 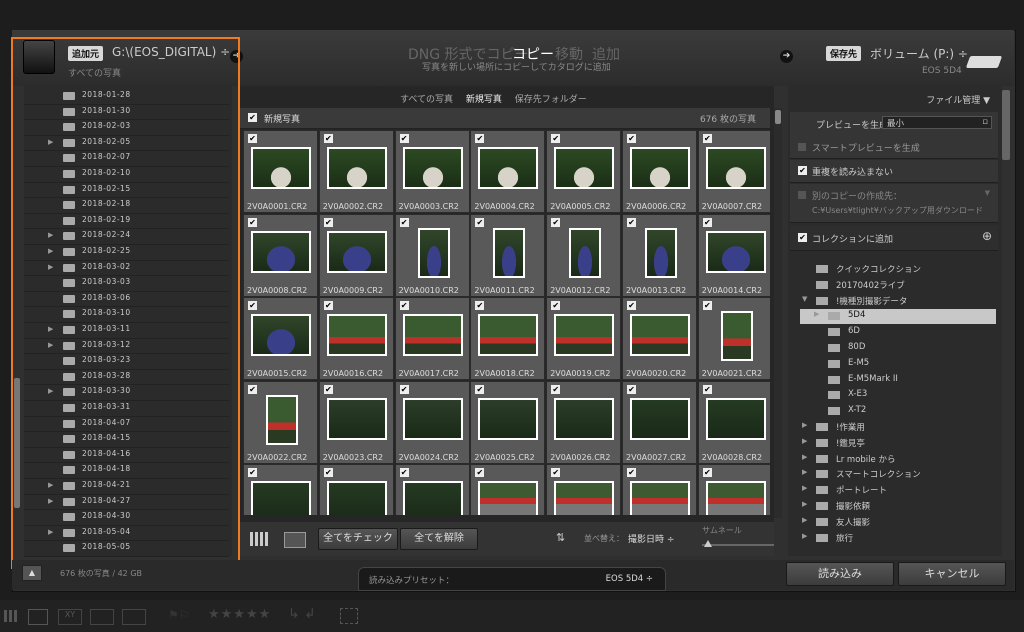 What do you see at coordinates (512, 579) in the screenshot?
I see `import-preset-selector: 読み込みプリセット： EOS 5D4 ÷` at bounding box center [512, 579].